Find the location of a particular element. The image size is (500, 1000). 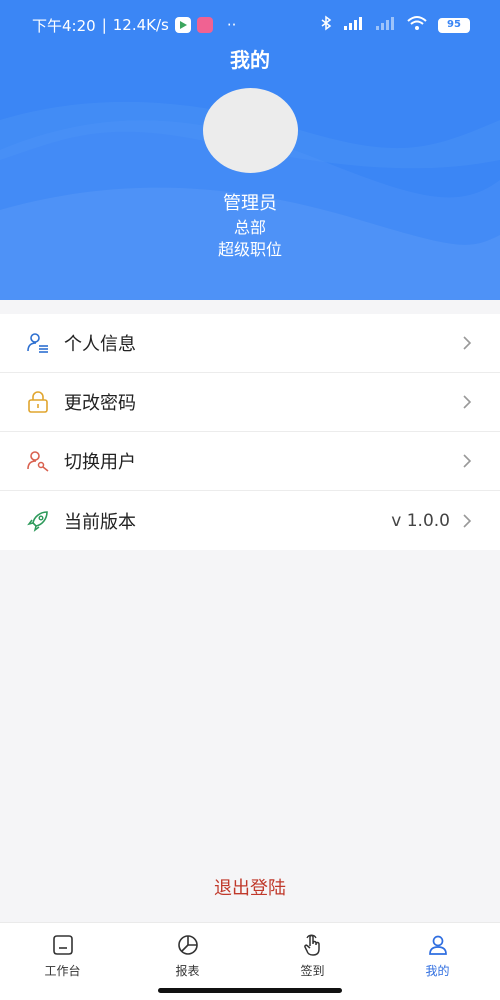

profile-role: 超级职位 is located at coordinates (249, 249).